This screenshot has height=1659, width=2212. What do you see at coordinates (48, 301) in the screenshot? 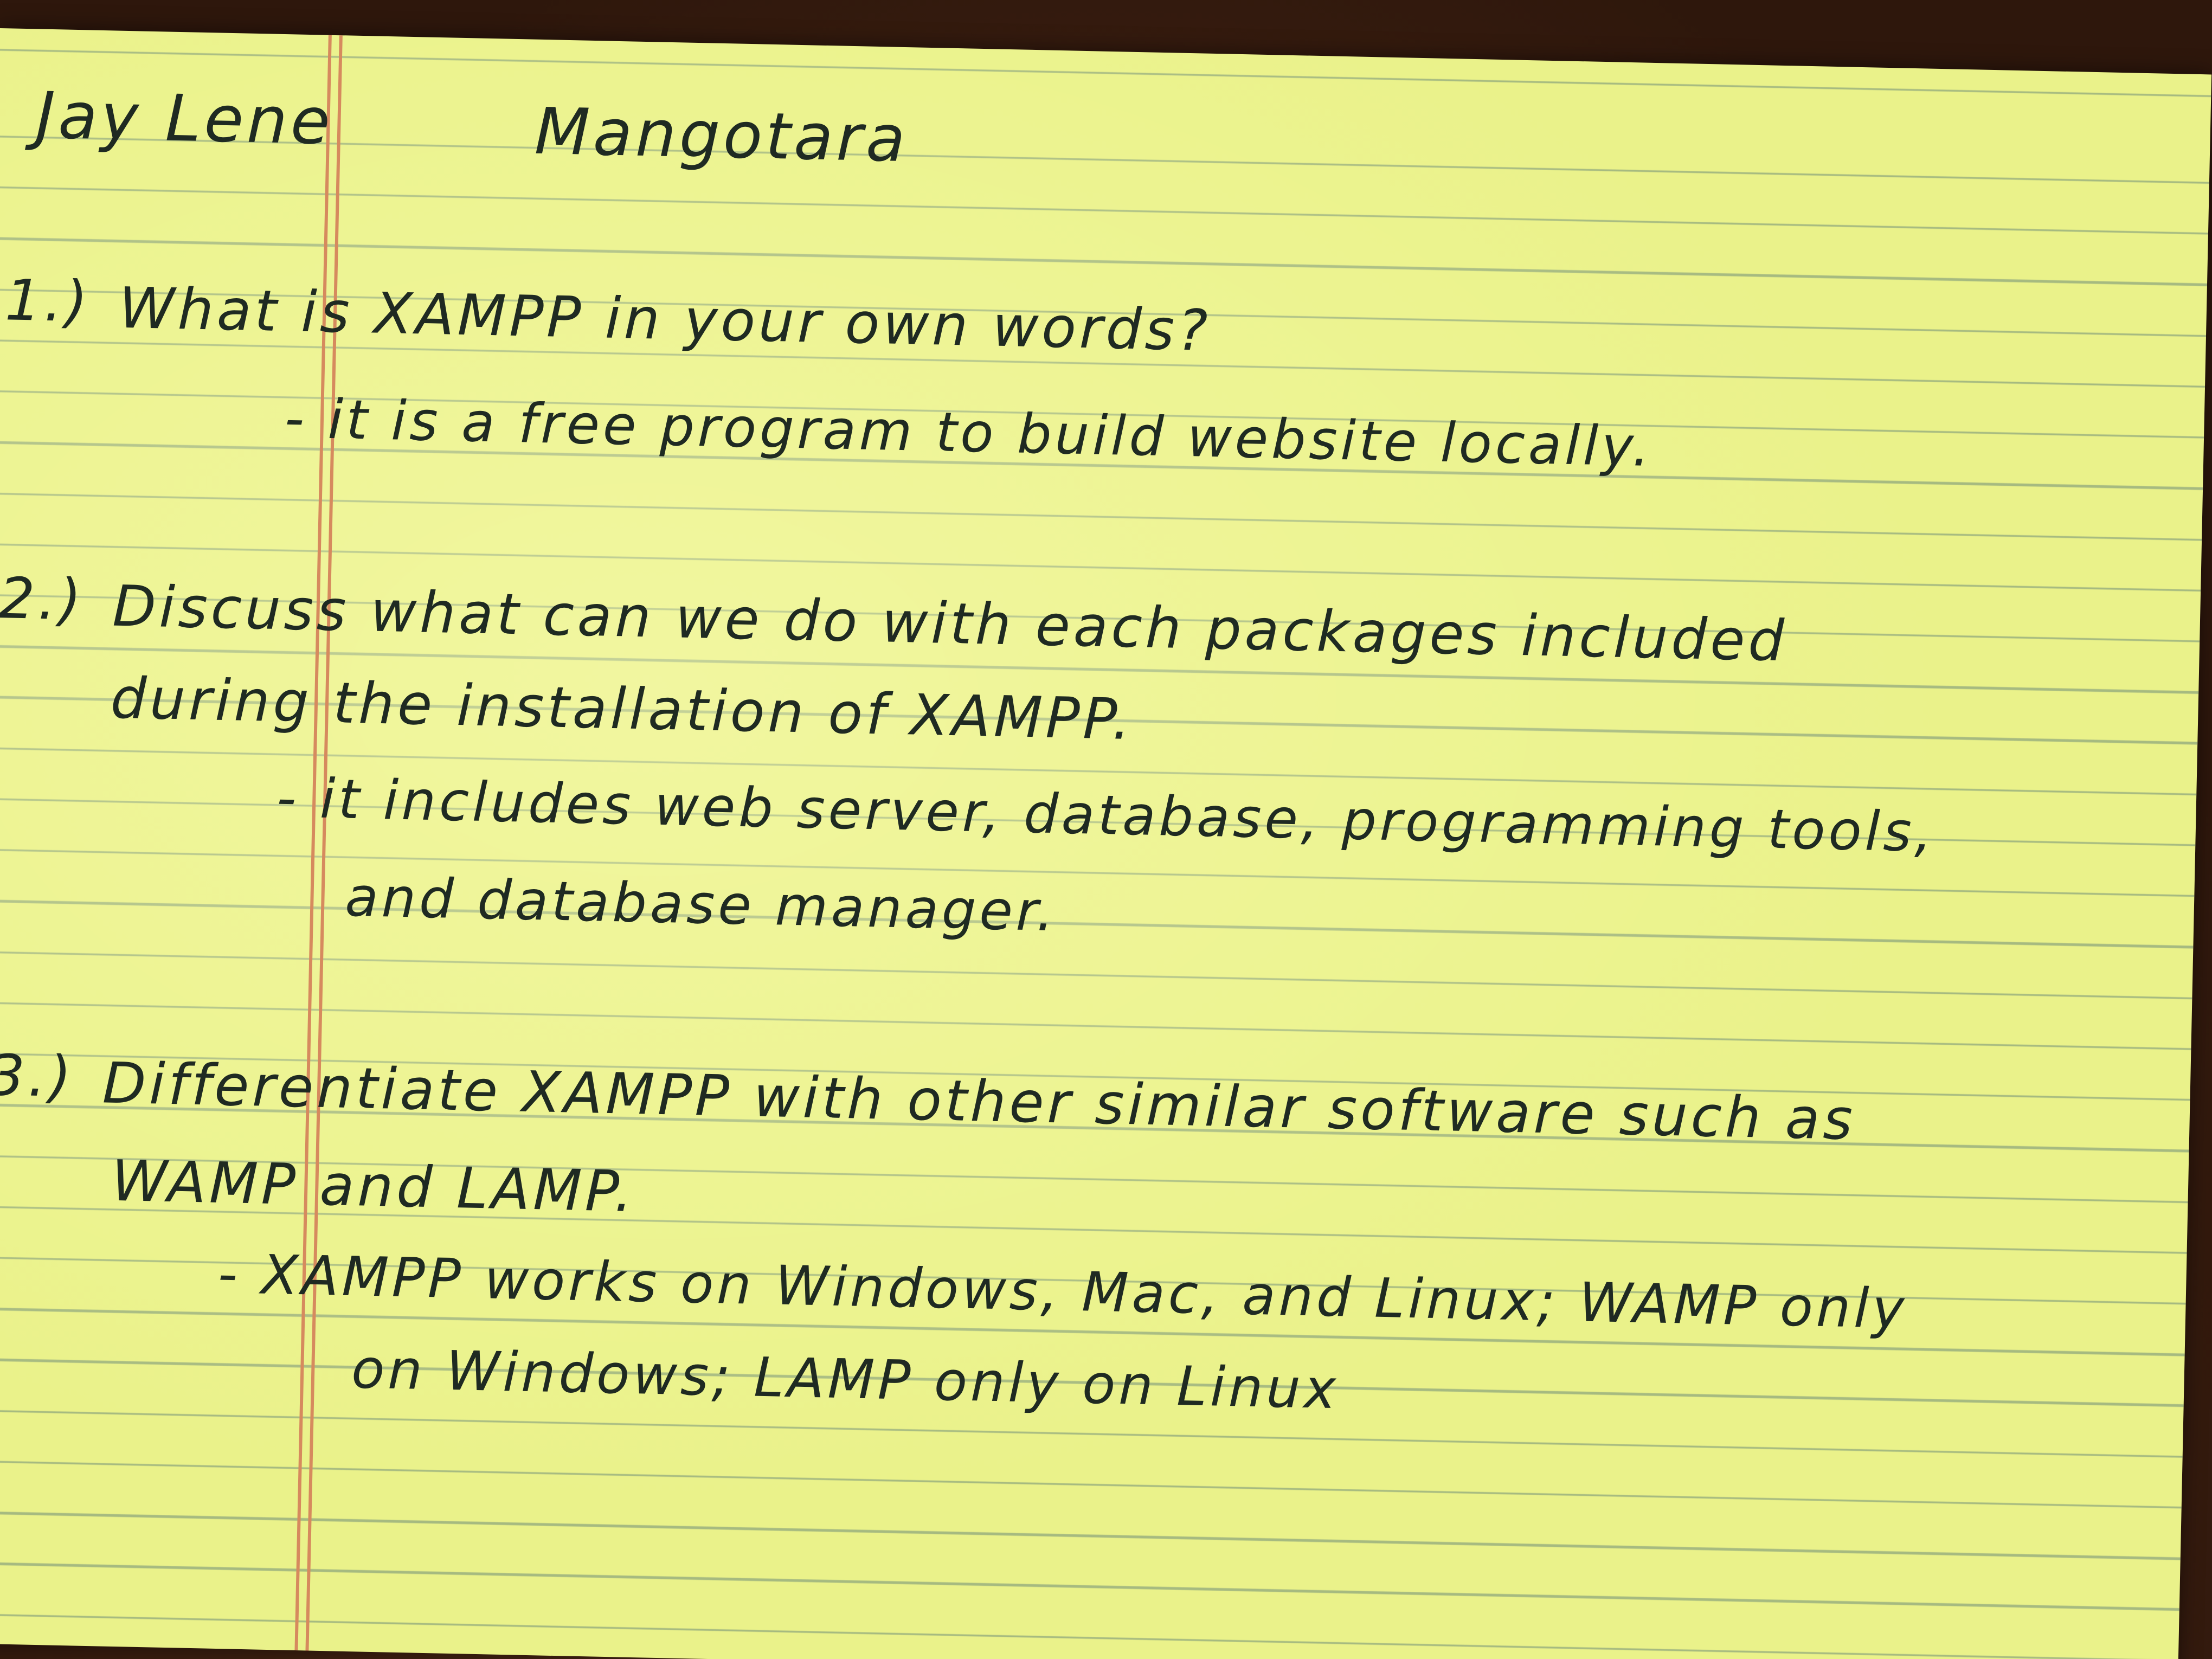
I see `question-1-number: 1.)` at bounding box center [48, 301].